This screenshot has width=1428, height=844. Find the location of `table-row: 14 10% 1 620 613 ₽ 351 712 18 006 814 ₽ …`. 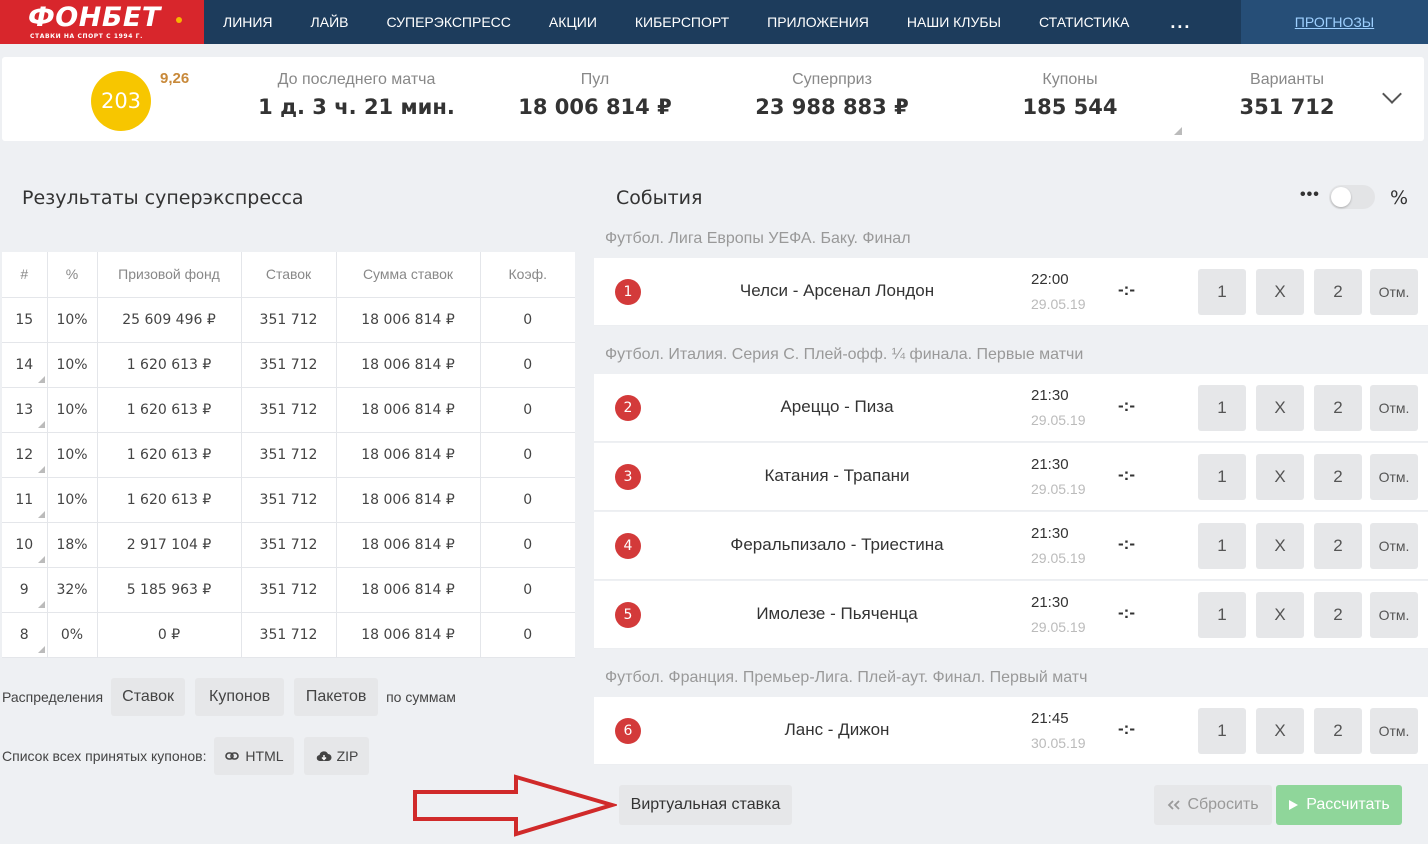

table-row: 14 10% 1 620 613 ₽ 351 712 18 006 814 ₽ … is located at coordinates (288, 365).